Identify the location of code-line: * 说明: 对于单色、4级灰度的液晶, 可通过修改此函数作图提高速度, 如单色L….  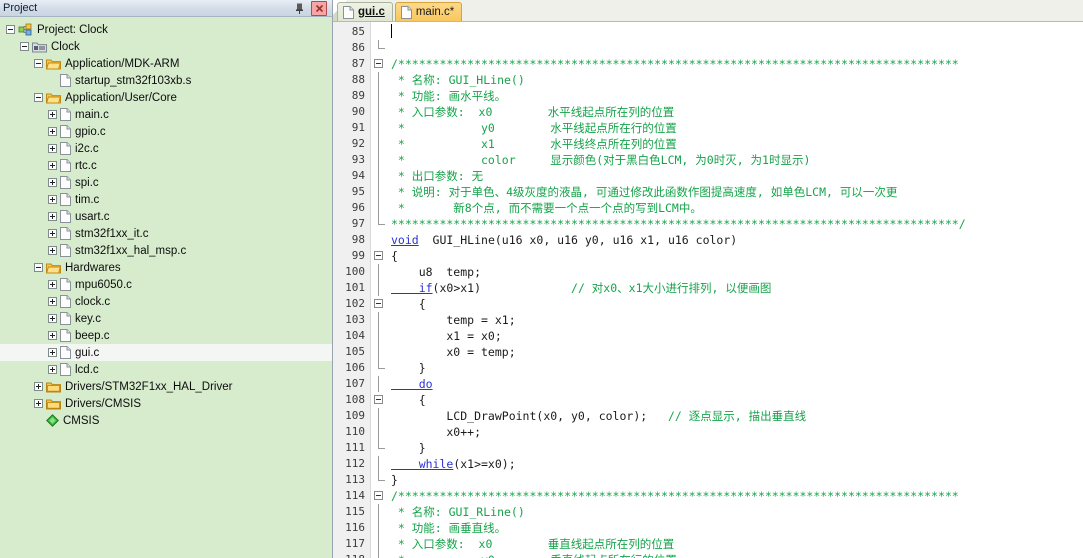
(736, 192).